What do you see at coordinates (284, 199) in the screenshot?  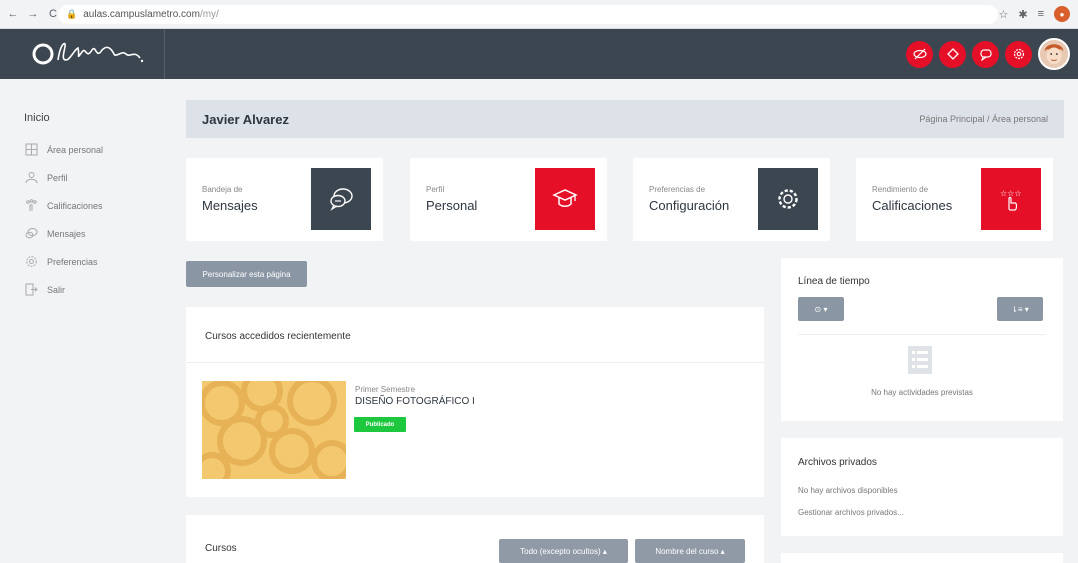 I see `tile-mensajes: Bandeja de Mensajes` at bounding box center [284, 199].